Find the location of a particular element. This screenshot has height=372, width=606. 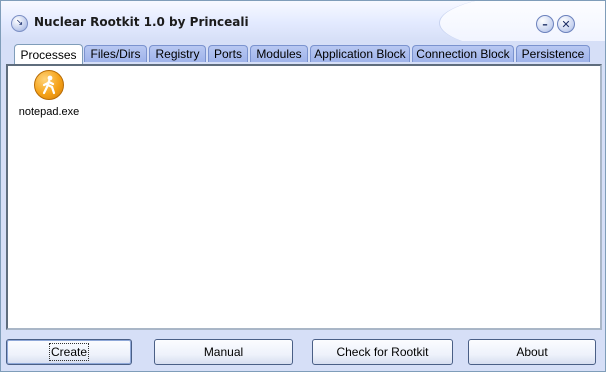

about-button-label: About is located at coordinates (532, 352).